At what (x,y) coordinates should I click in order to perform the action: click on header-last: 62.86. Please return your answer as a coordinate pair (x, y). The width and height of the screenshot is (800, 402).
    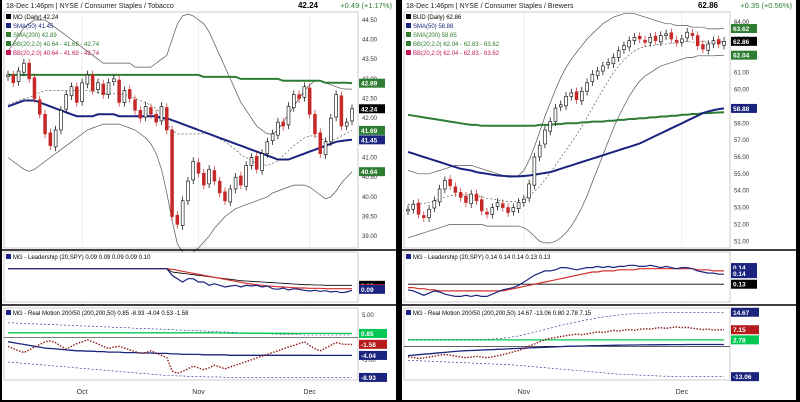
    Looking at the image, I should click on (708, 5).